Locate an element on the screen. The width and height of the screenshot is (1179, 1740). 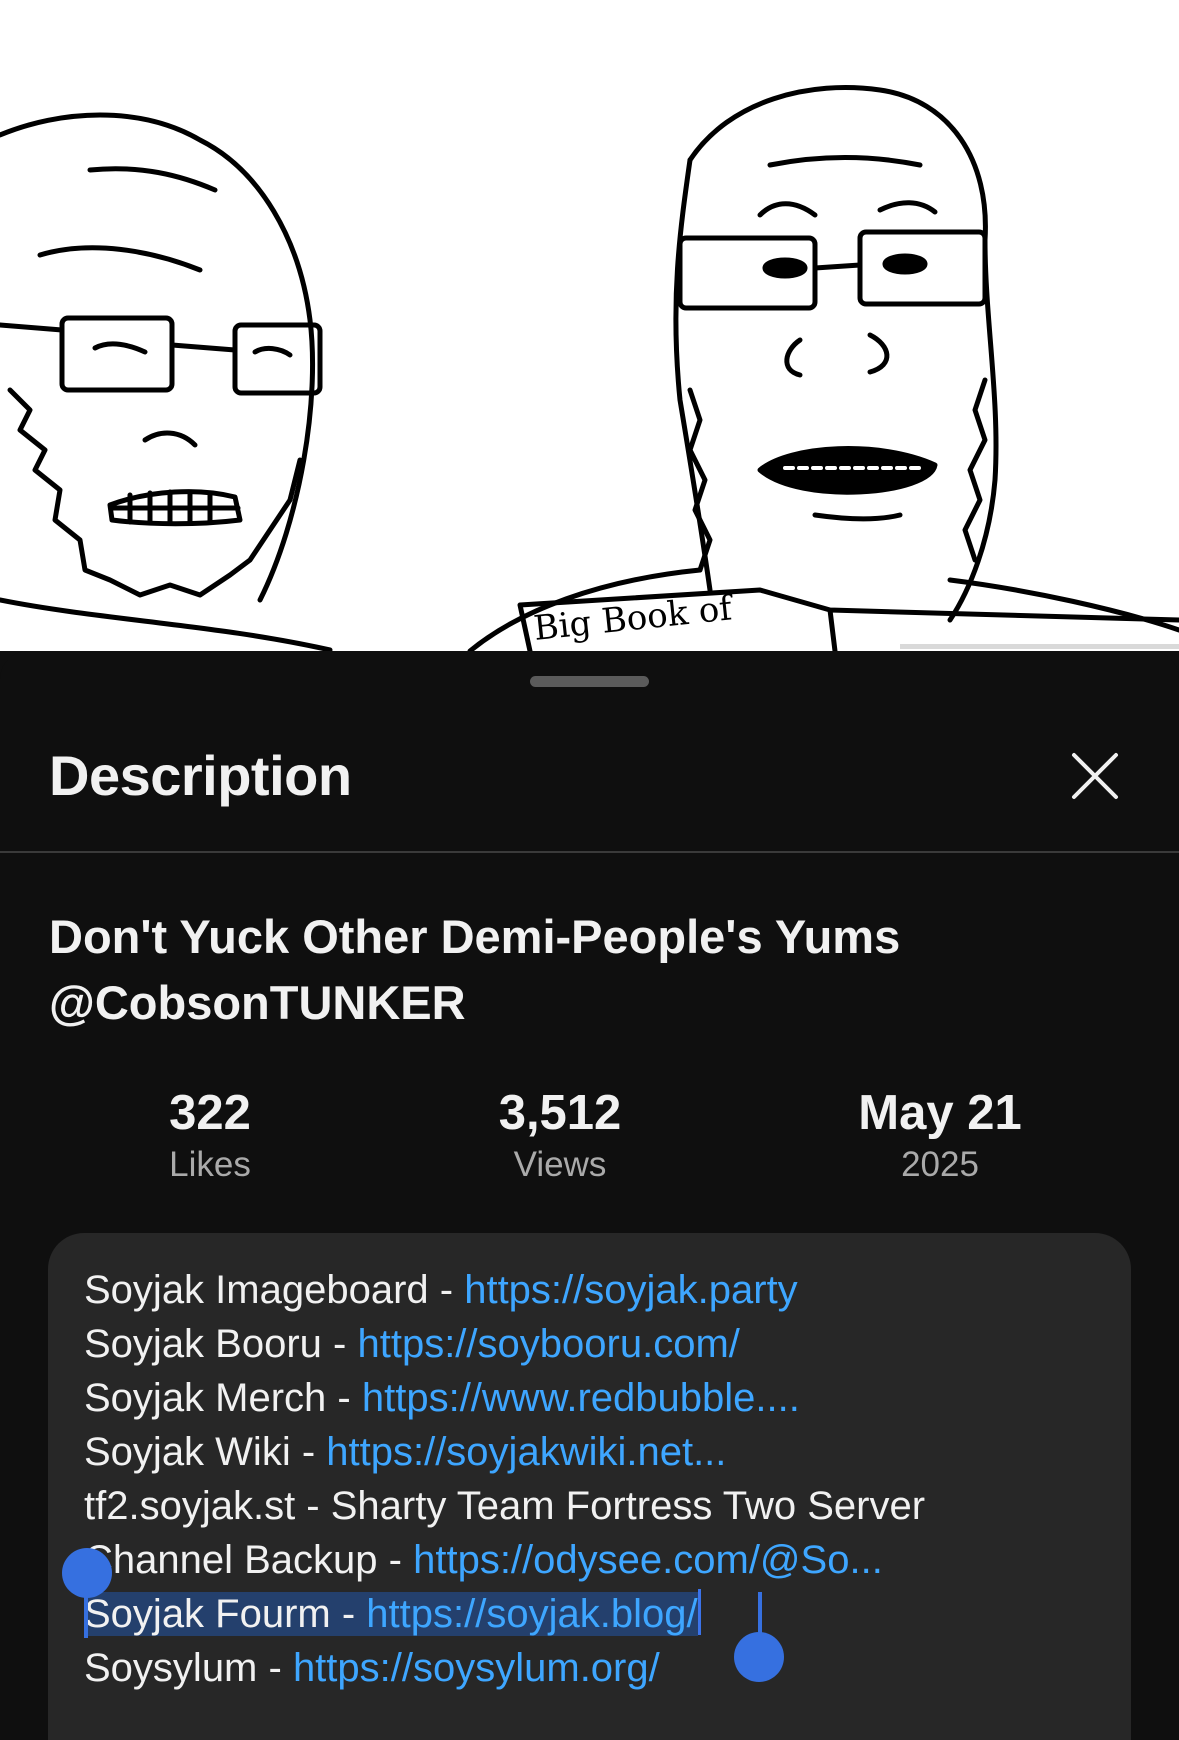
stat-views: 3,512 Views is located at coordinates (560, 1136).